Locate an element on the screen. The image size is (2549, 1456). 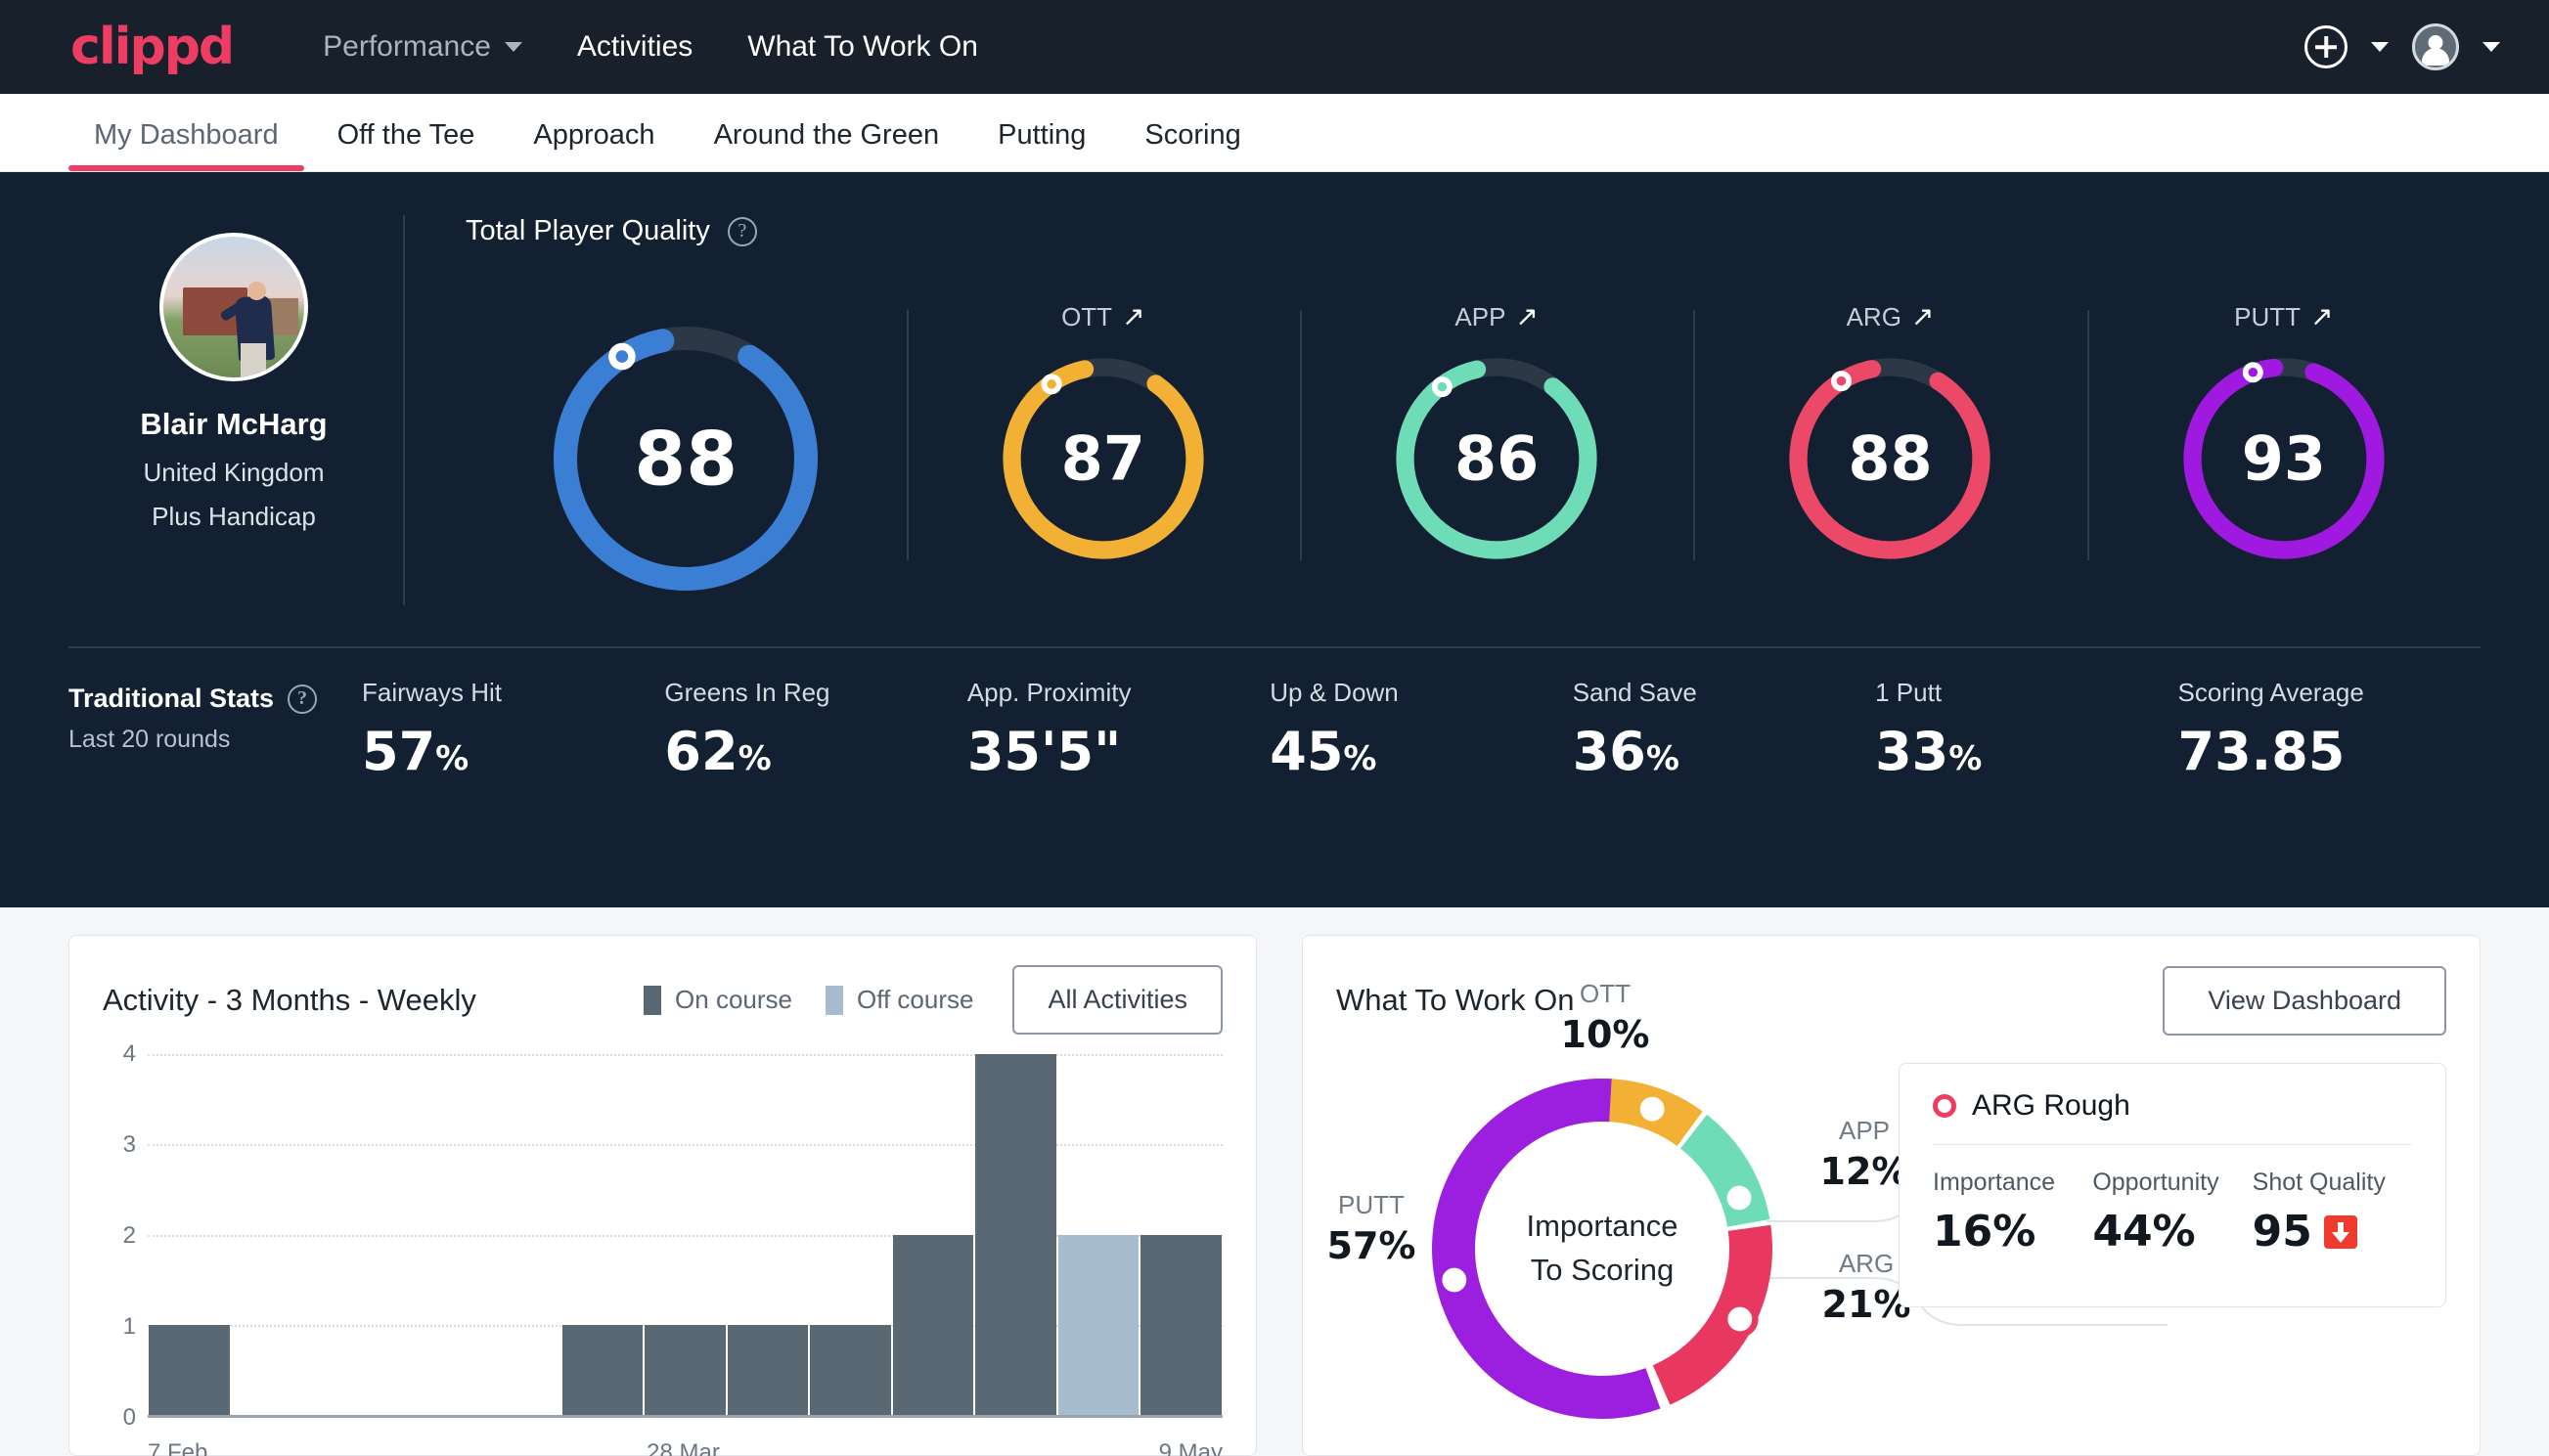
gauge-arg: ARG ↗ 88 is located at coordinates (1890, 435).